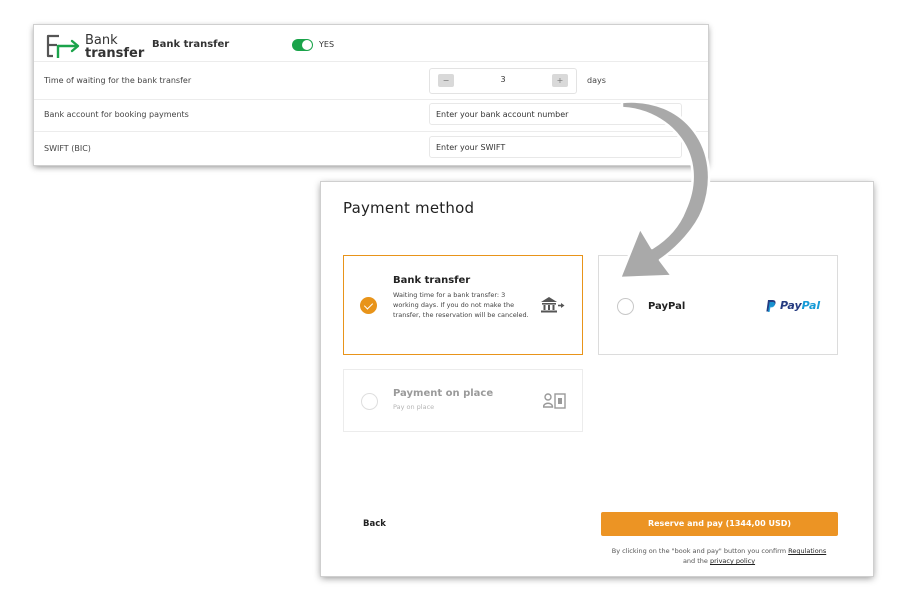  Describe the element at coordinates (503, 81) in the screenshot. I see `wait-time-stepper: − 3 +` at that location.